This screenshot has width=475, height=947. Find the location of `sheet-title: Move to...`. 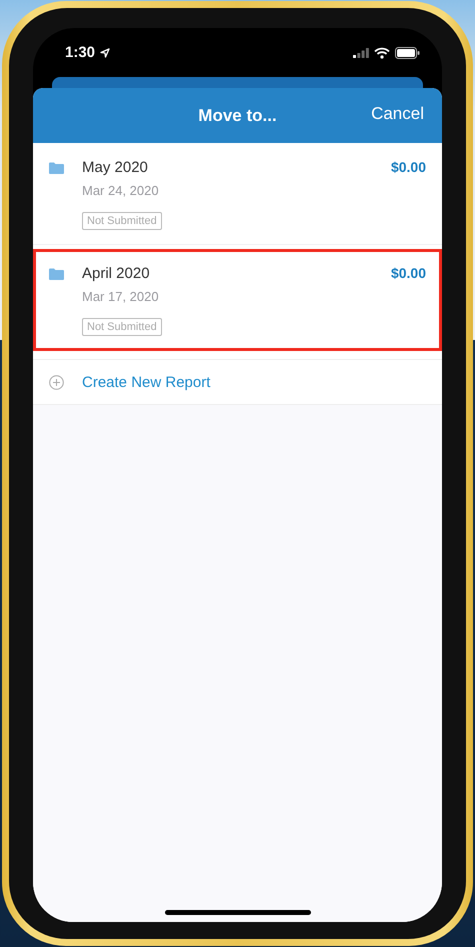

sheet-title: Move to... is located at coordinates (237, 116).